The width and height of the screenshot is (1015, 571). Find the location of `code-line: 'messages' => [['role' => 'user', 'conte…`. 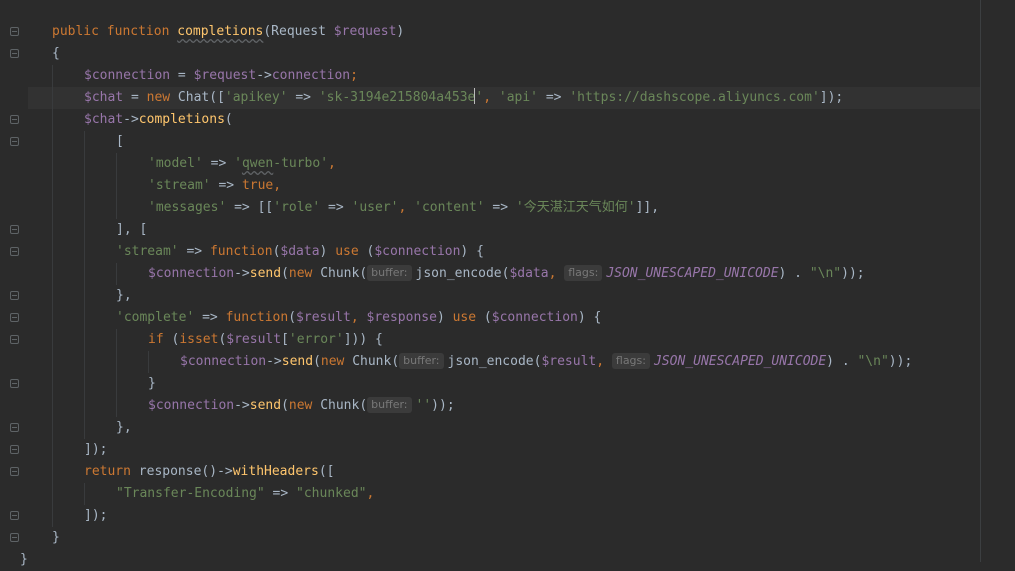

code-line: 'messages' => [['role' => 'user', 'conte… is located at coordinates (403, 208).